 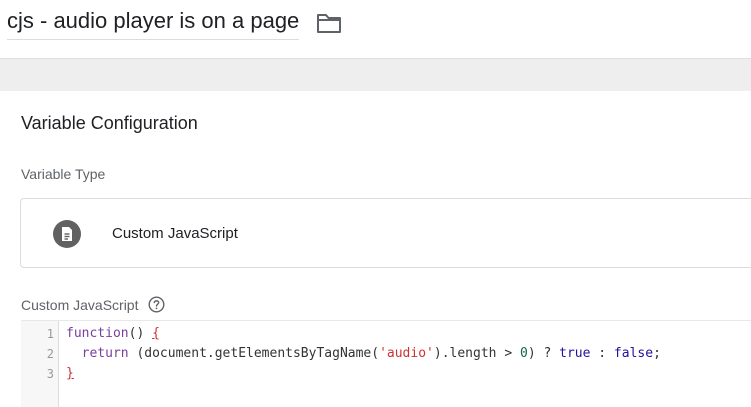 I want to click on code-token: }, so click(x=70, y=373).